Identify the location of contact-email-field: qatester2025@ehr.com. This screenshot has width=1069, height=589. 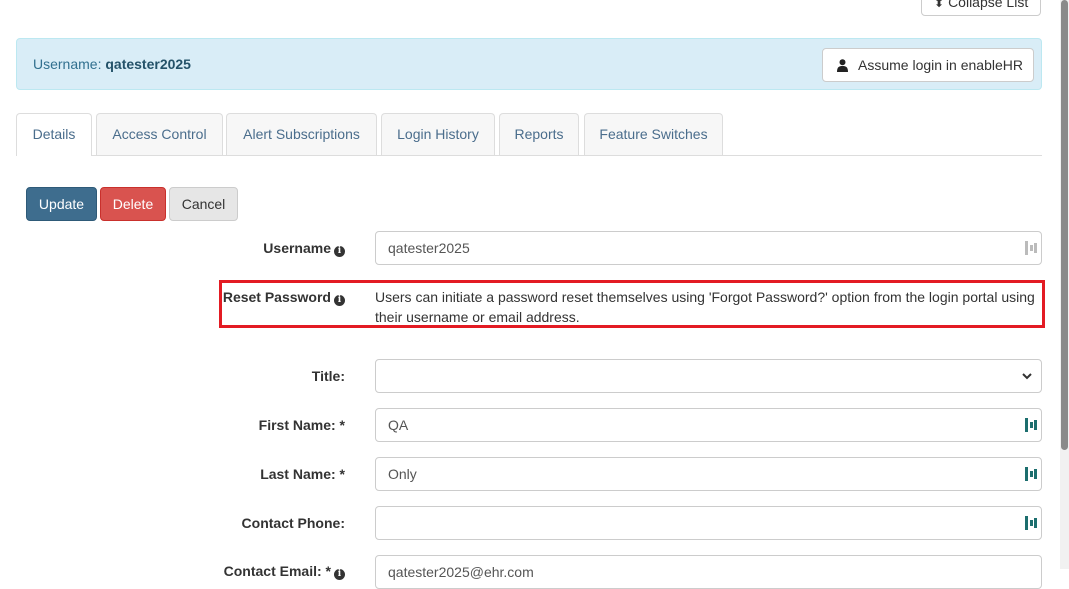
(708, 572).